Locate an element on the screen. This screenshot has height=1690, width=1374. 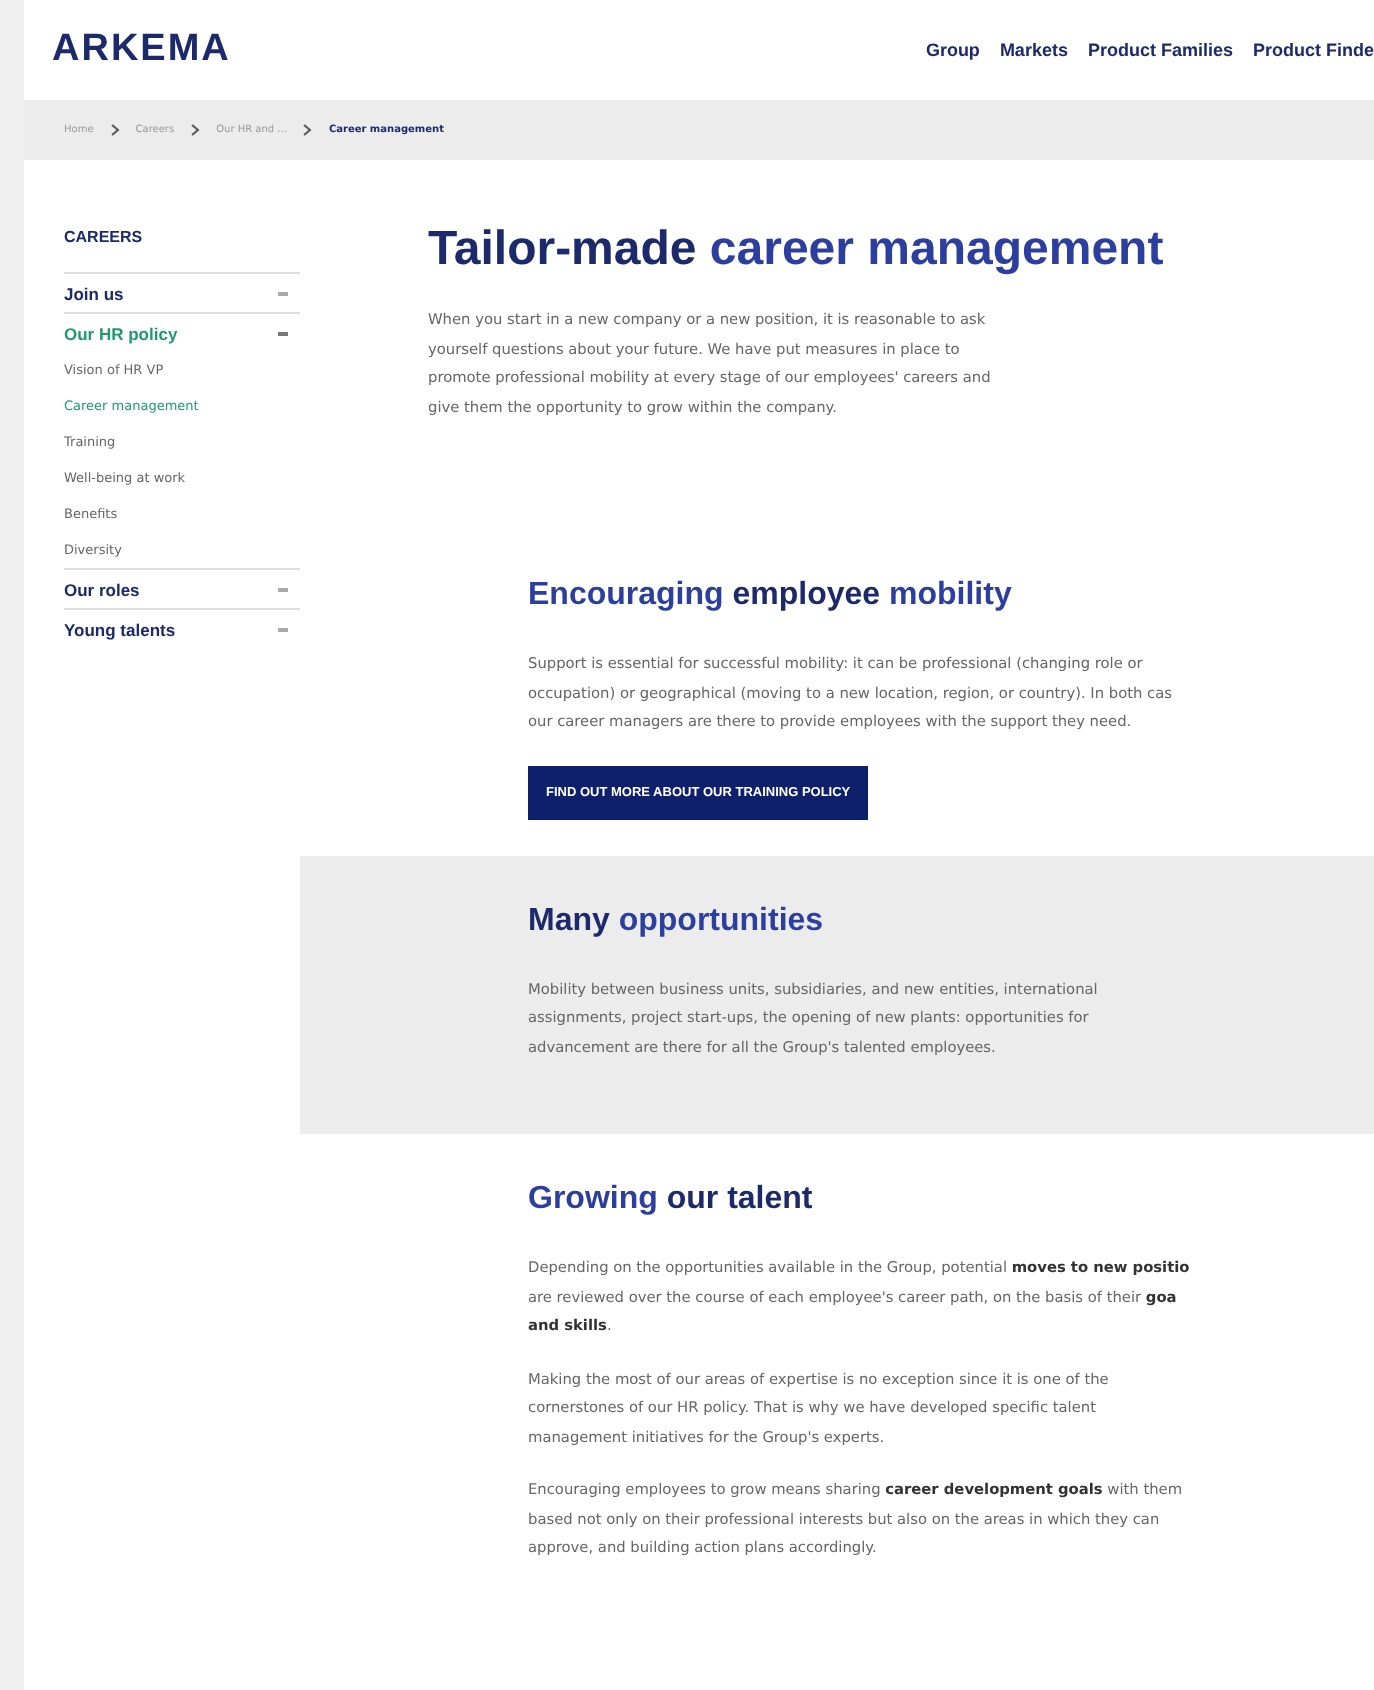
nav-link: Product Finde is located at coordinates (1313, 50).